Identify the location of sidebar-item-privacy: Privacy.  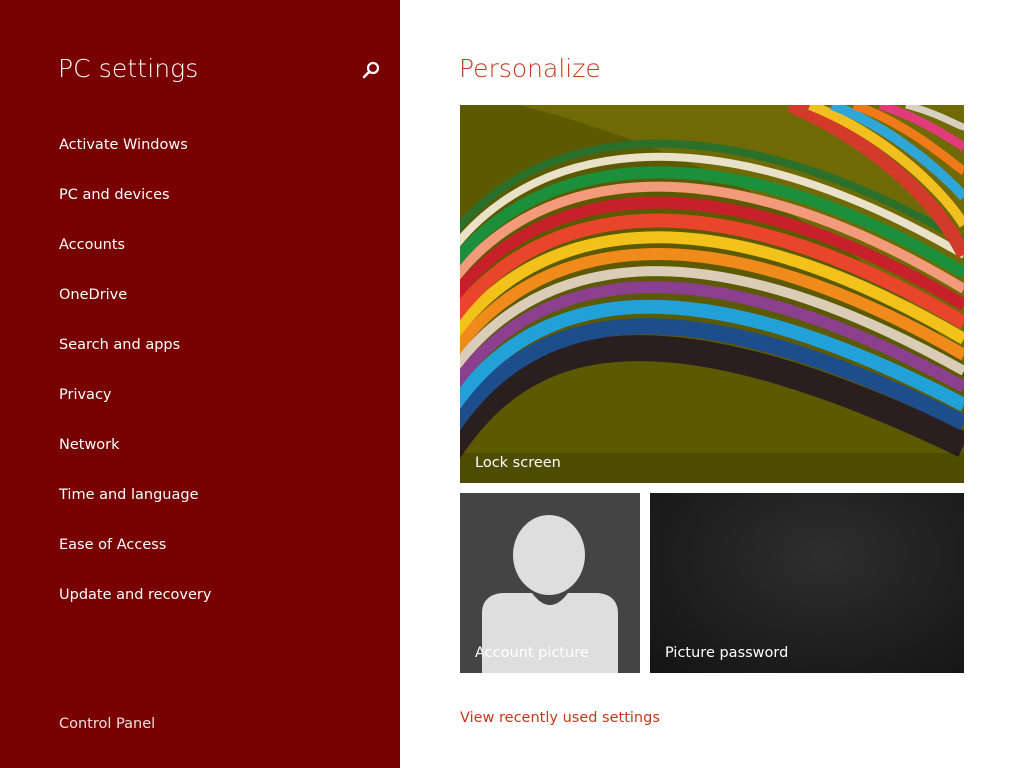
(200, 405).